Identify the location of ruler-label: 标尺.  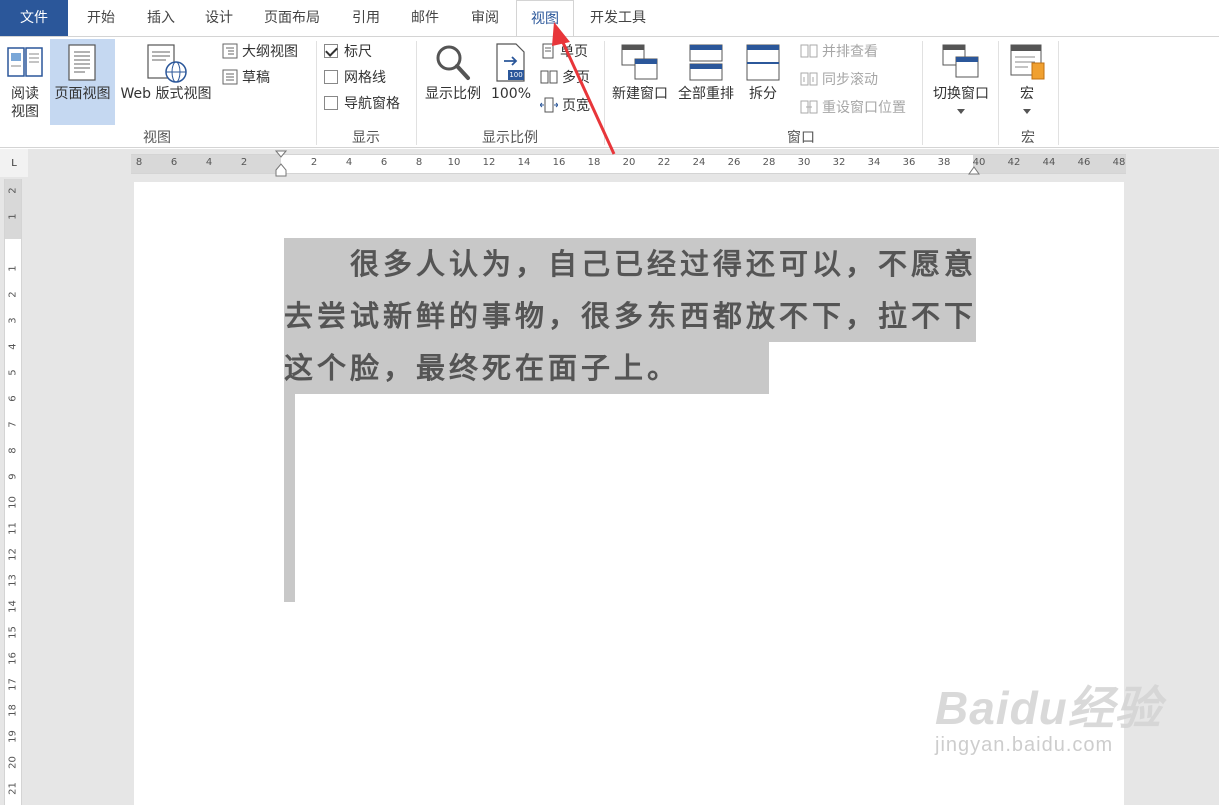
(358, 52).